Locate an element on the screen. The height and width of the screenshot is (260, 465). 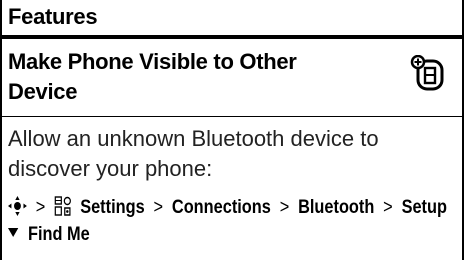
path-item-settings: Settings is located at coordinates (112, 207).